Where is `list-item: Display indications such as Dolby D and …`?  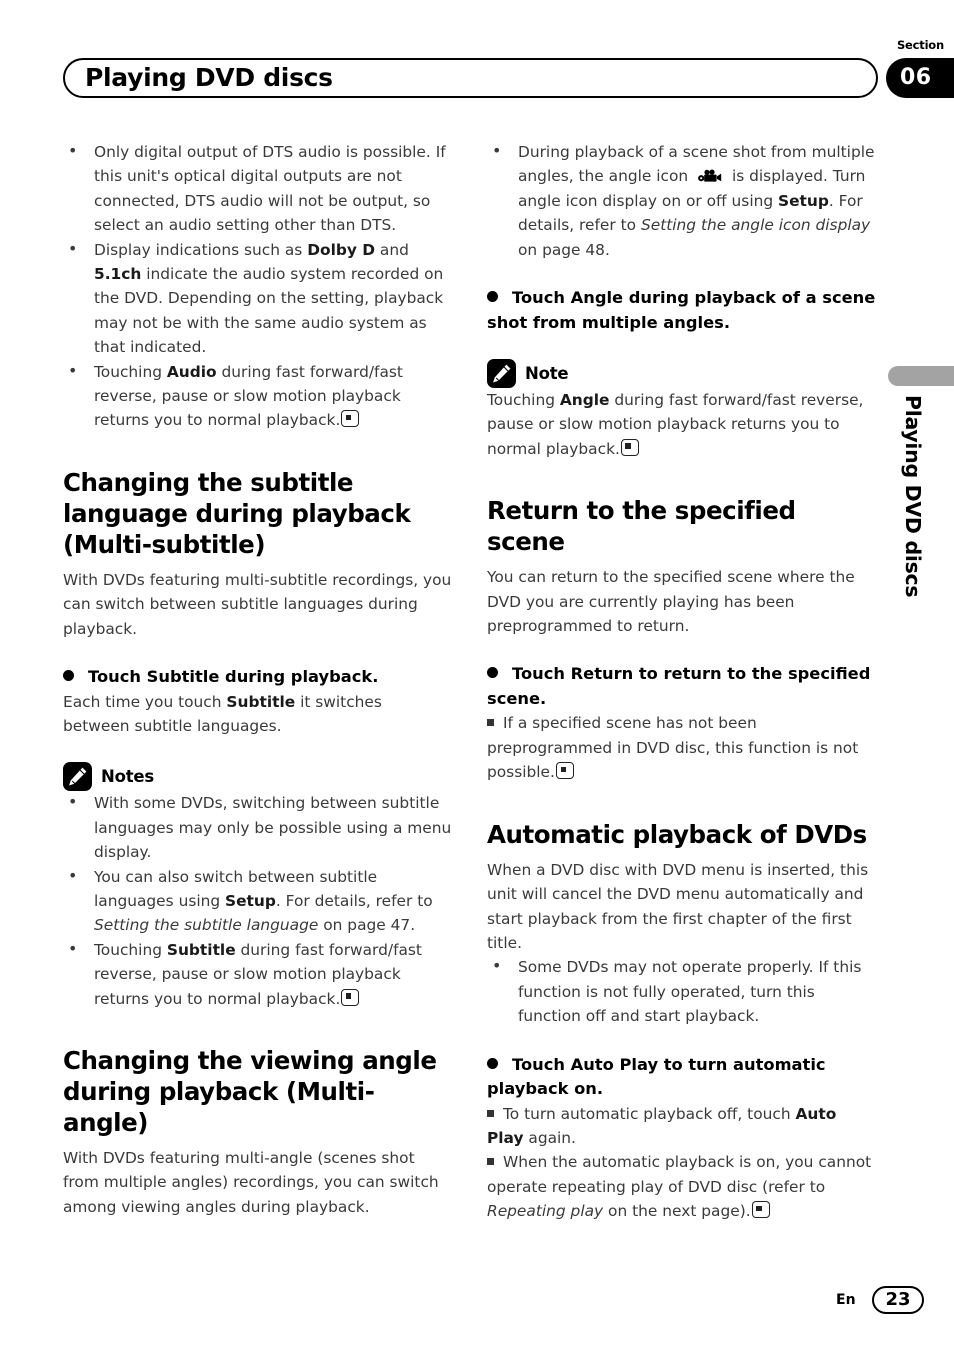 list-item: Display indications such as Dolby D and … is located at coordinates (258, 298).